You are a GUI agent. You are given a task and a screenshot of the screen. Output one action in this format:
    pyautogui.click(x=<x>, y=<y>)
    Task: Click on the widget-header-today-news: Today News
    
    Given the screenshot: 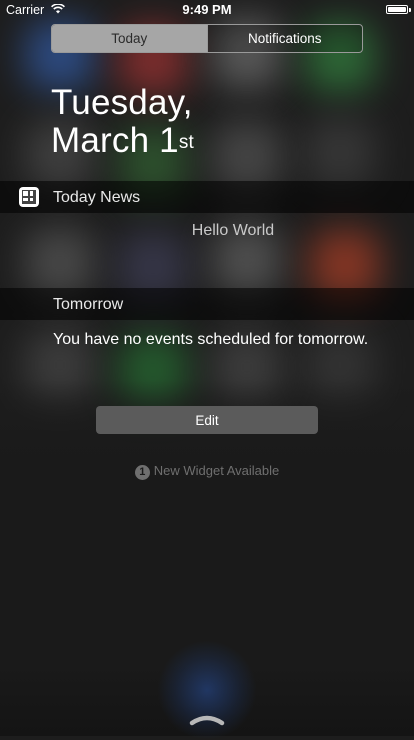 What is the action you would take?
    pyautogui.click(x=207, y=197)
    